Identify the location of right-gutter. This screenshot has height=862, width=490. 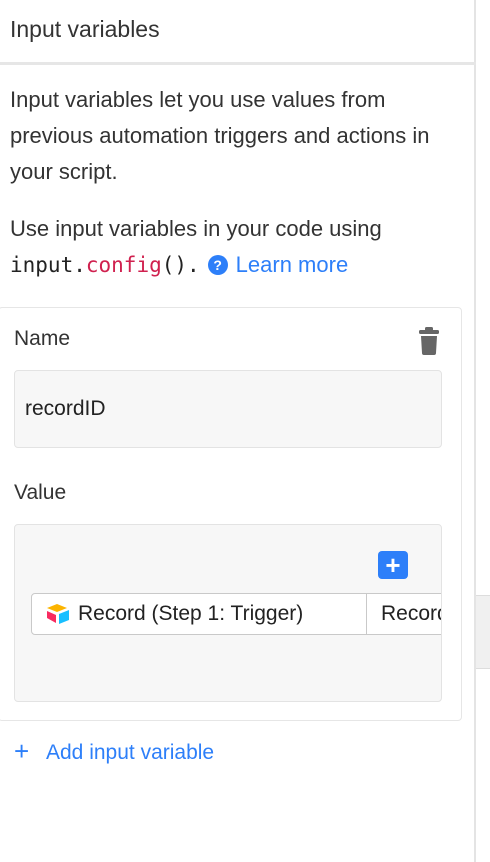
(483, 431).